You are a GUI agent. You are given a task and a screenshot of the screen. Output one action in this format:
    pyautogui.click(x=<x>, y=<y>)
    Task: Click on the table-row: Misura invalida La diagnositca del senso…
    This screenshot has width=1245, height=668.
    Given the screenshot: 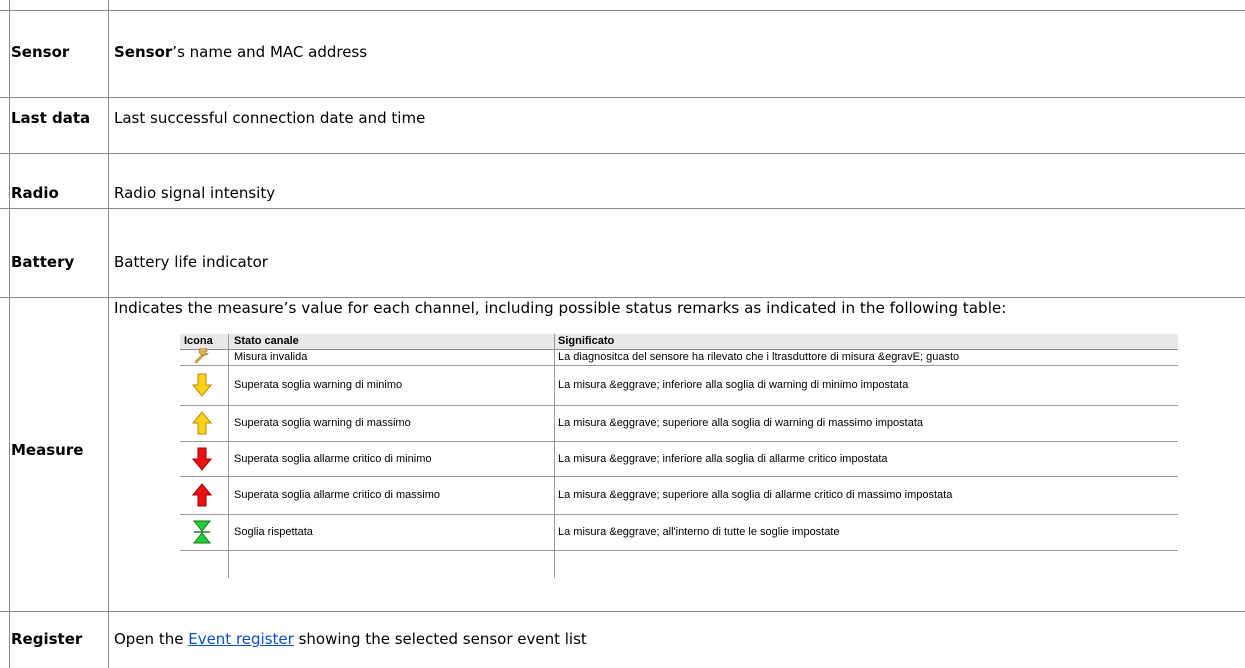 What is the action you would take?
    pyautogui.click(x=679, y=357)
    